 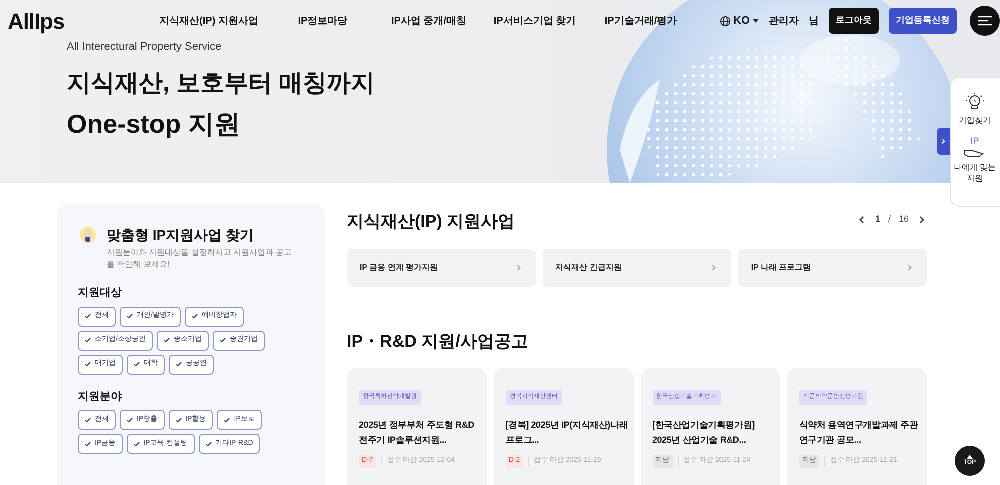 I want to click on ip-label: IP, so click(x=975, y=141).